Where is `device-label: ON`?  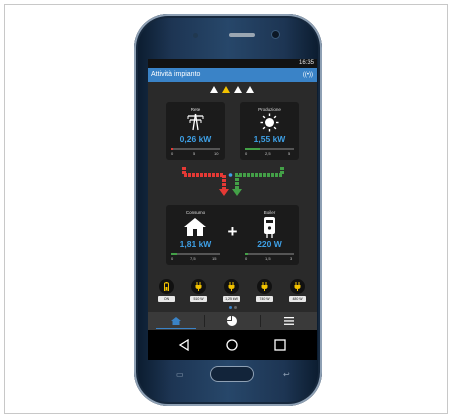
device-label: ON is located at coordinates (166, 299).